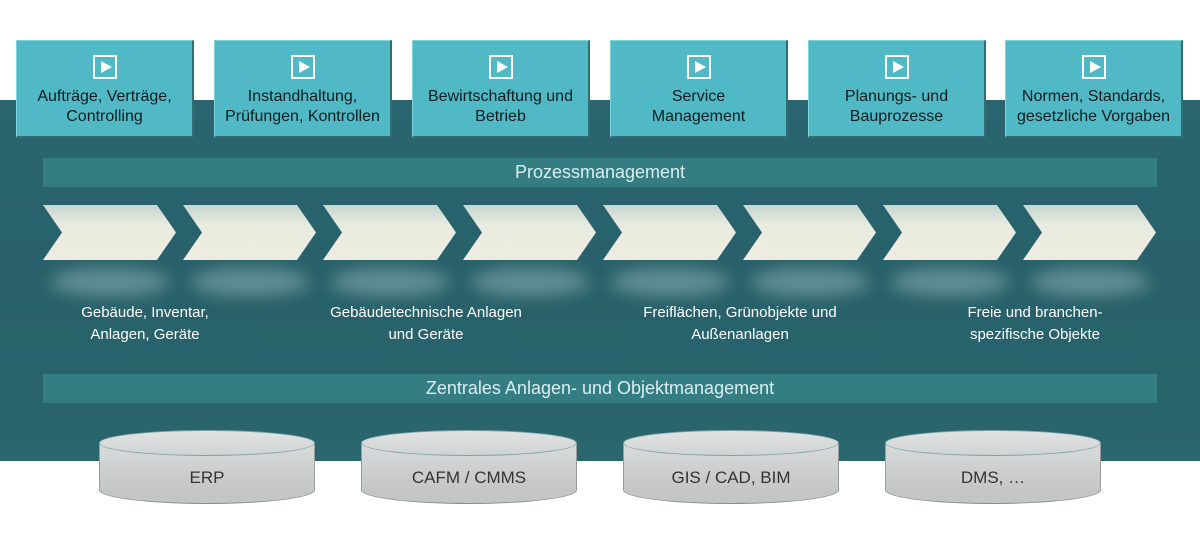  What do you see at coordinates (207, 467) in the screenshot?
I see `database-system: ERP` at bounding box center [207, 467].